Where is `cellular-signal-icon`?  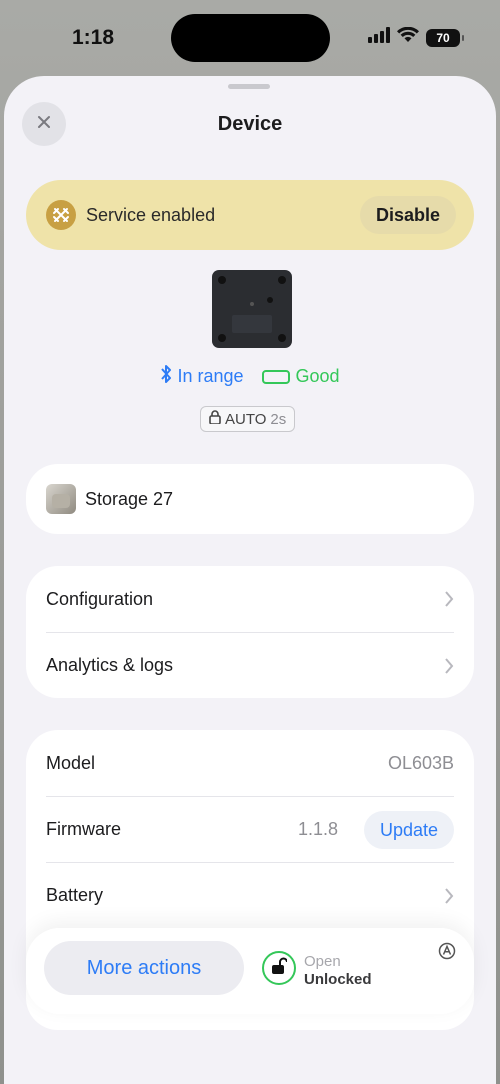 cellular-signal-icon is located at coordinates (379, 37).